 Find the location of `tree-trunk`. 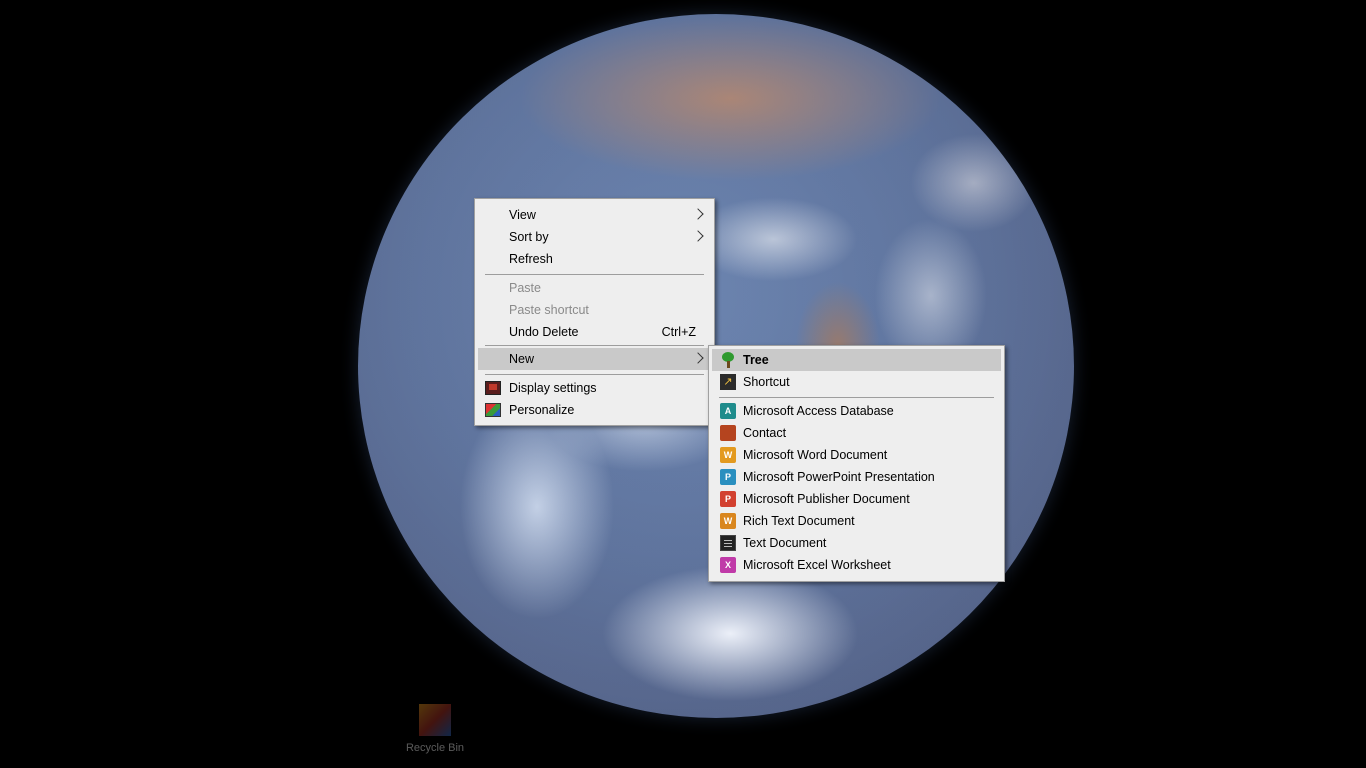

tree-trunk is located at coordinates (728, 364).